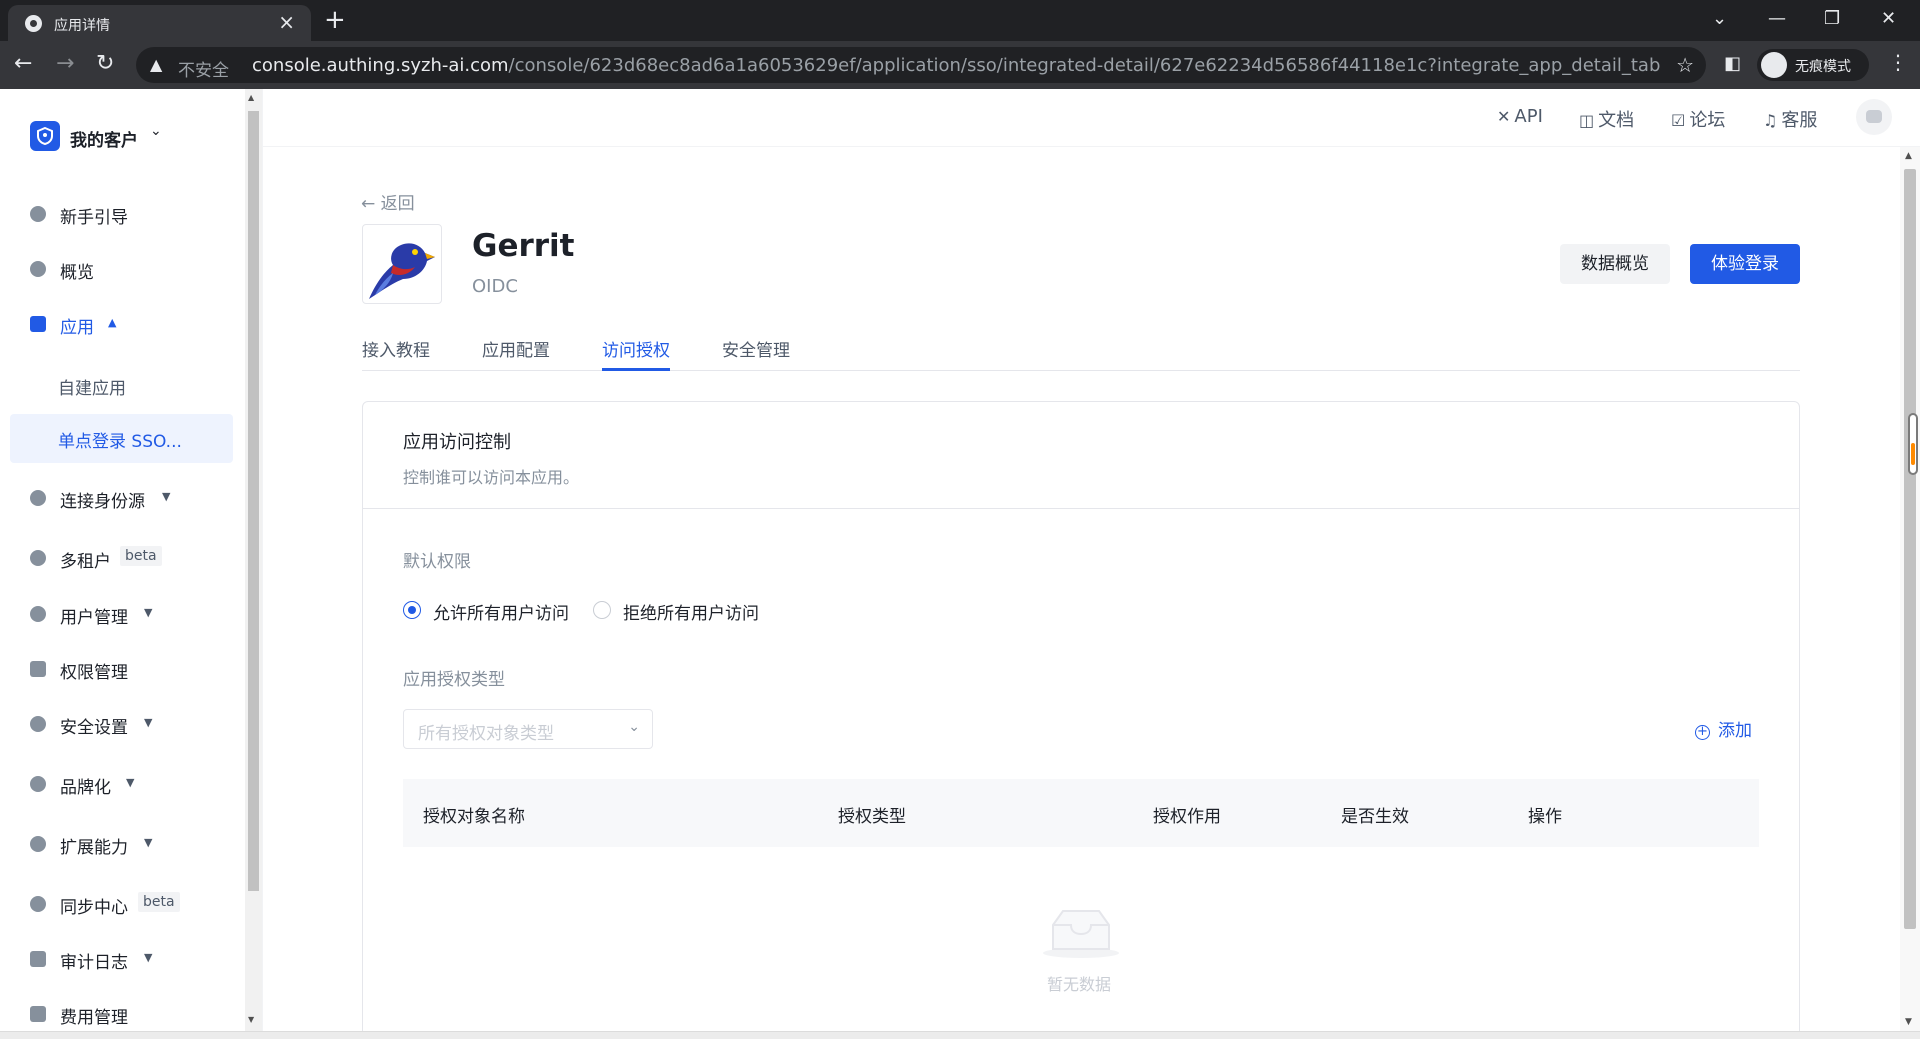  I want to click on incognito-badge: 无痕模式, so click(1813, 65).